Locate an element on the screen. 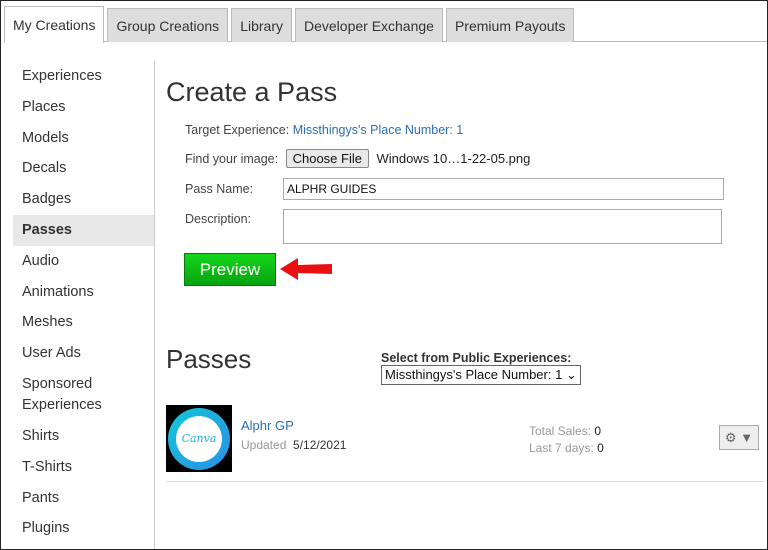  tab-my-creations: My Creations is located at coordinates (54, 24).